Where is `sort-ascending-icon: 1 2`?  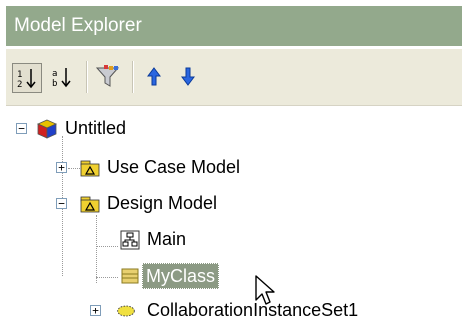
sort-ascending-icon: 1 2 is located at coordinates (26, 79).